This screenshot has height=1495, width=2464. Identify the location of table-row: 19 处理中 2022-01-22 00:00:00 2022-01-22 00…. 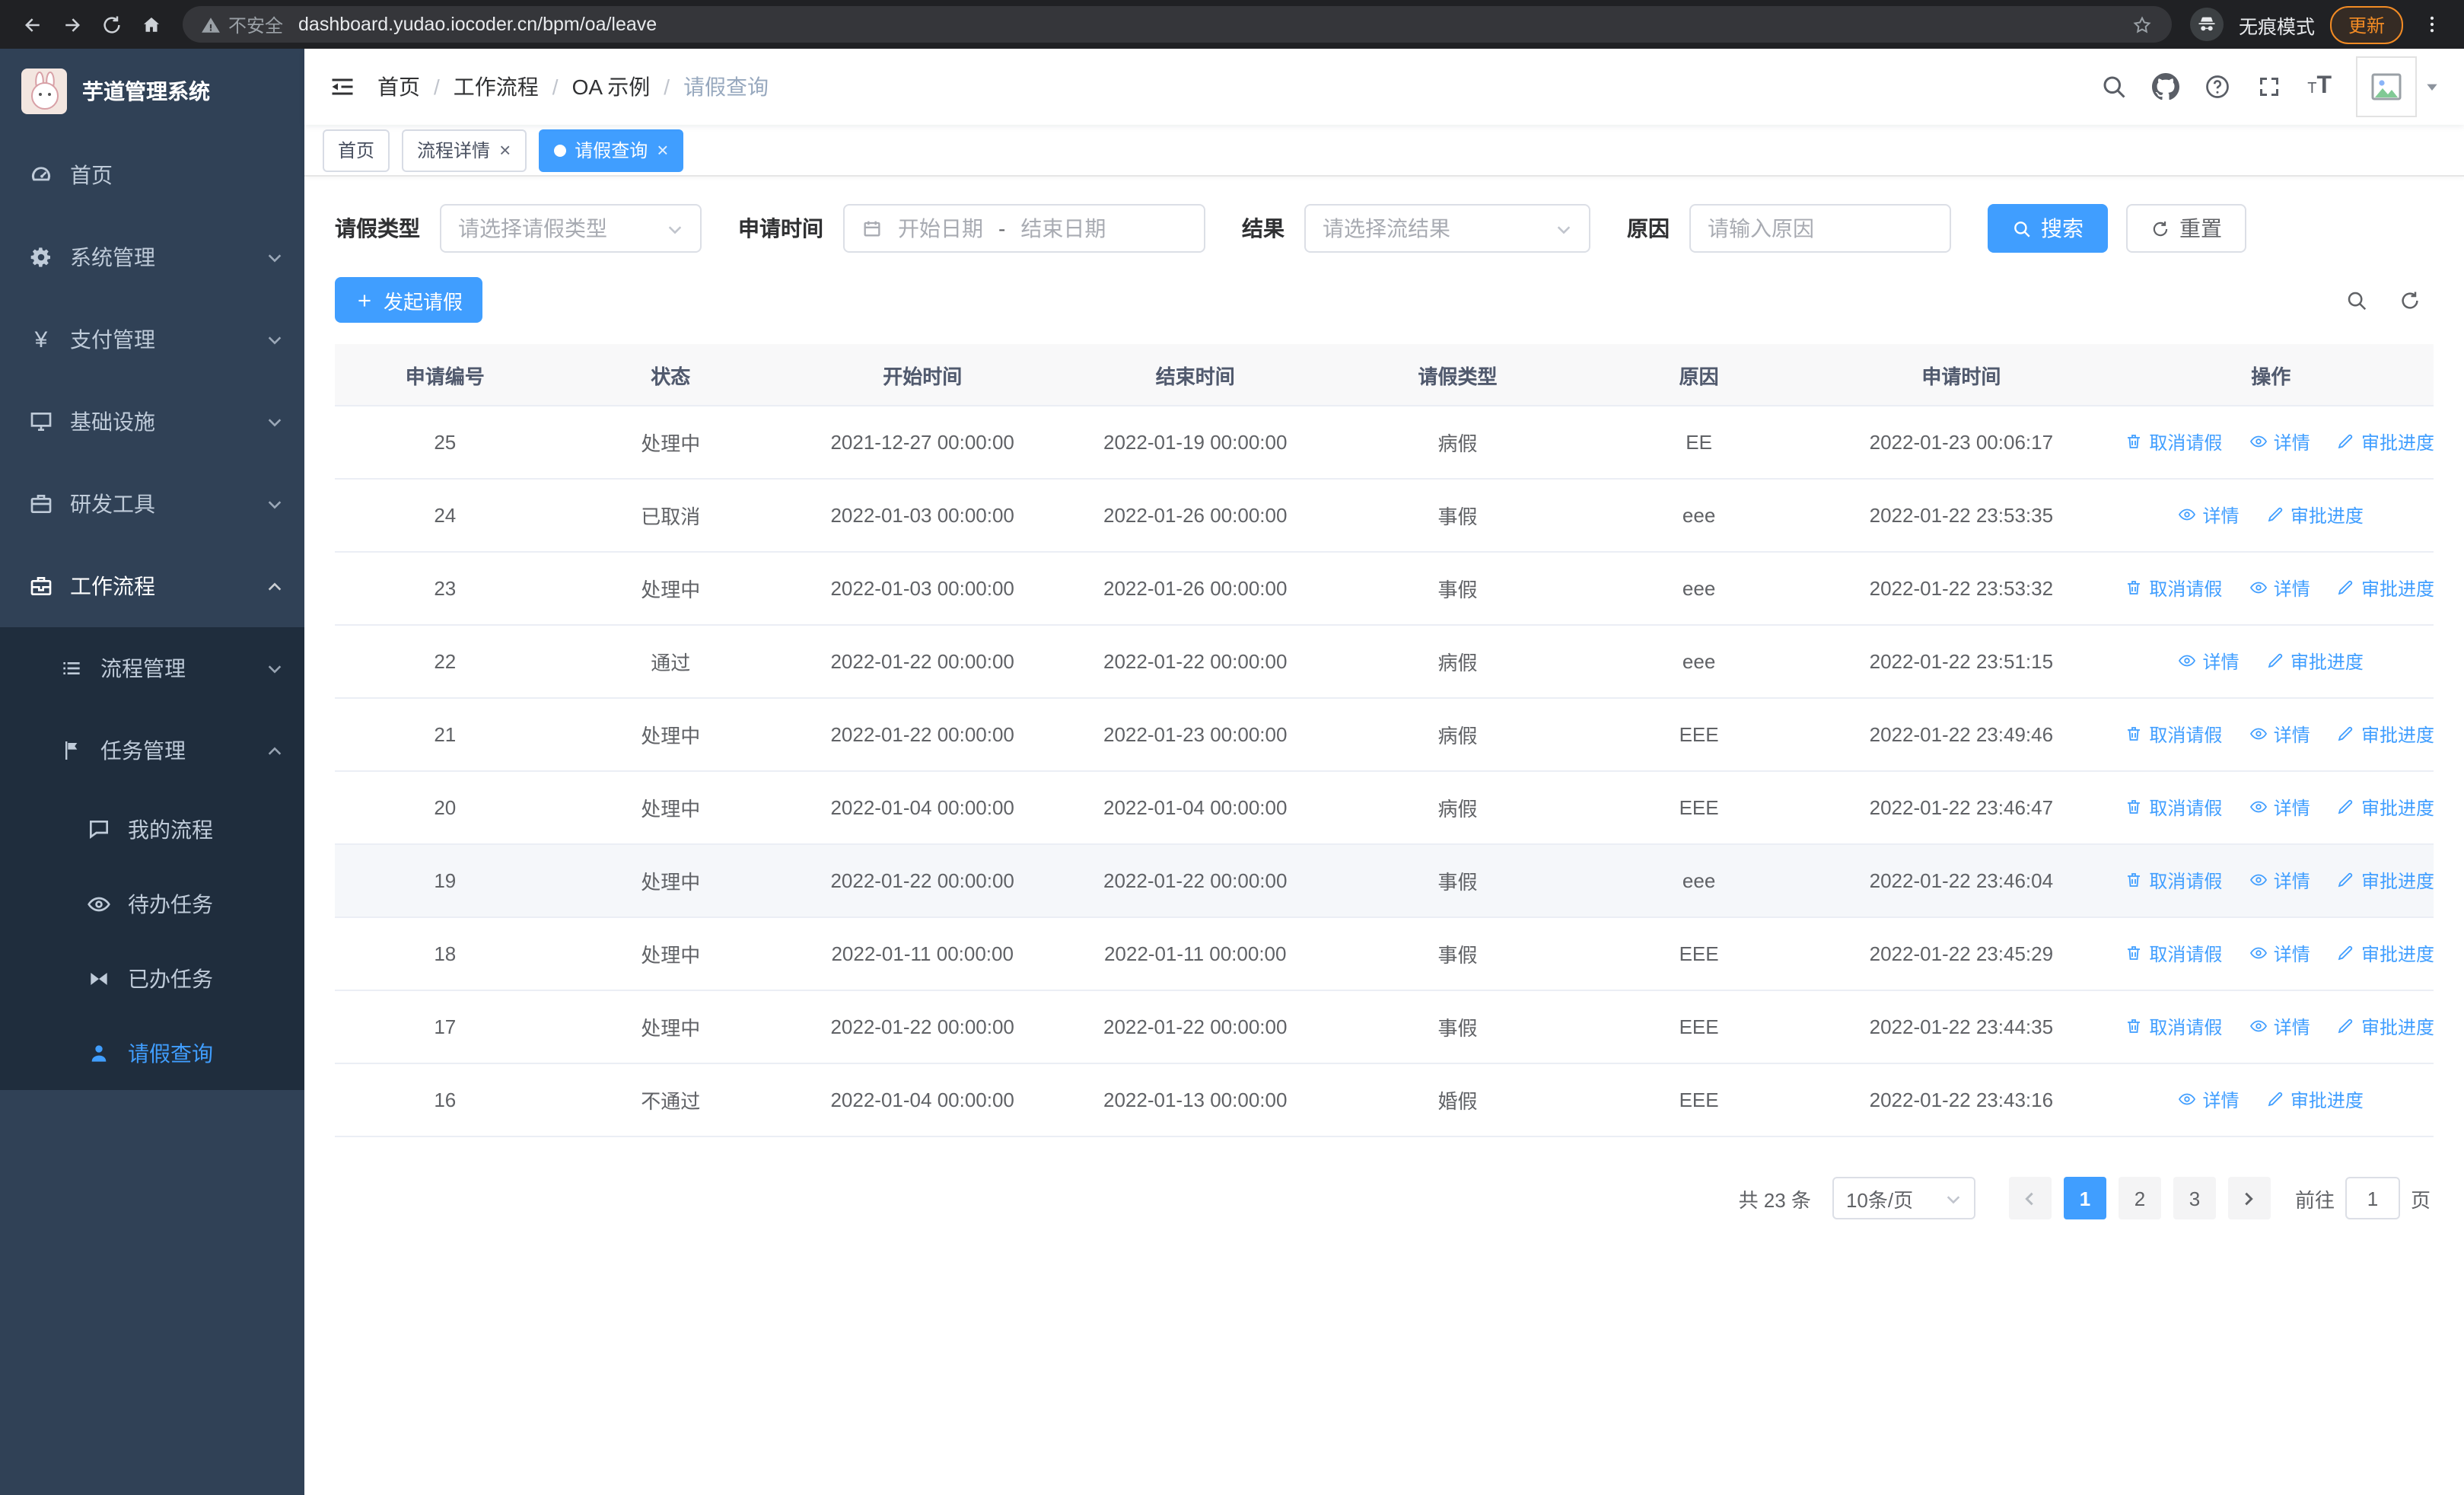
(1384, 881).